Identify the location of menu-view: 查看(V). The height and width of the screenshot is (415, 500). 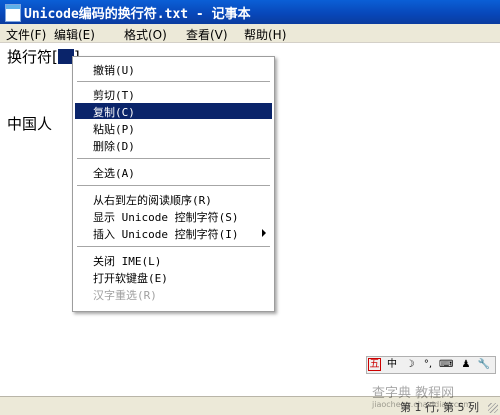
(207, 34).